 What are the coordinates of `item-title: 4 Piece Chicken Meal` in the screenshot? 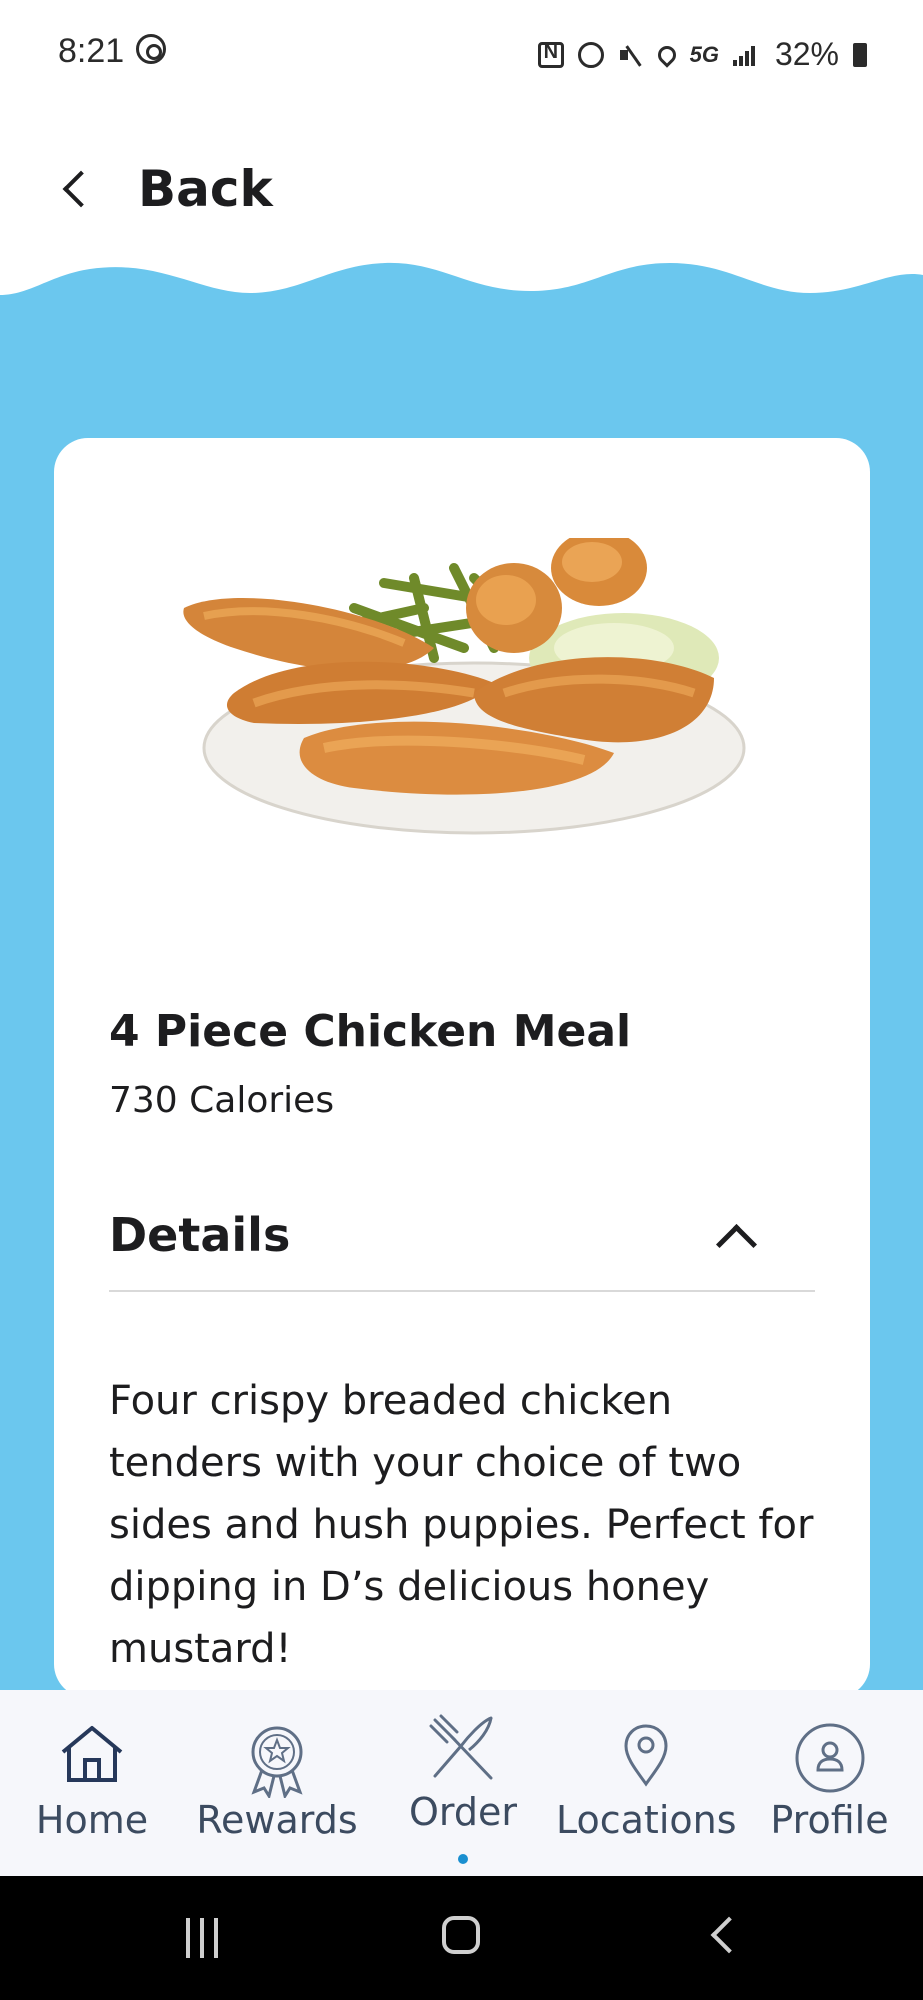 It's located at (370, 1031).